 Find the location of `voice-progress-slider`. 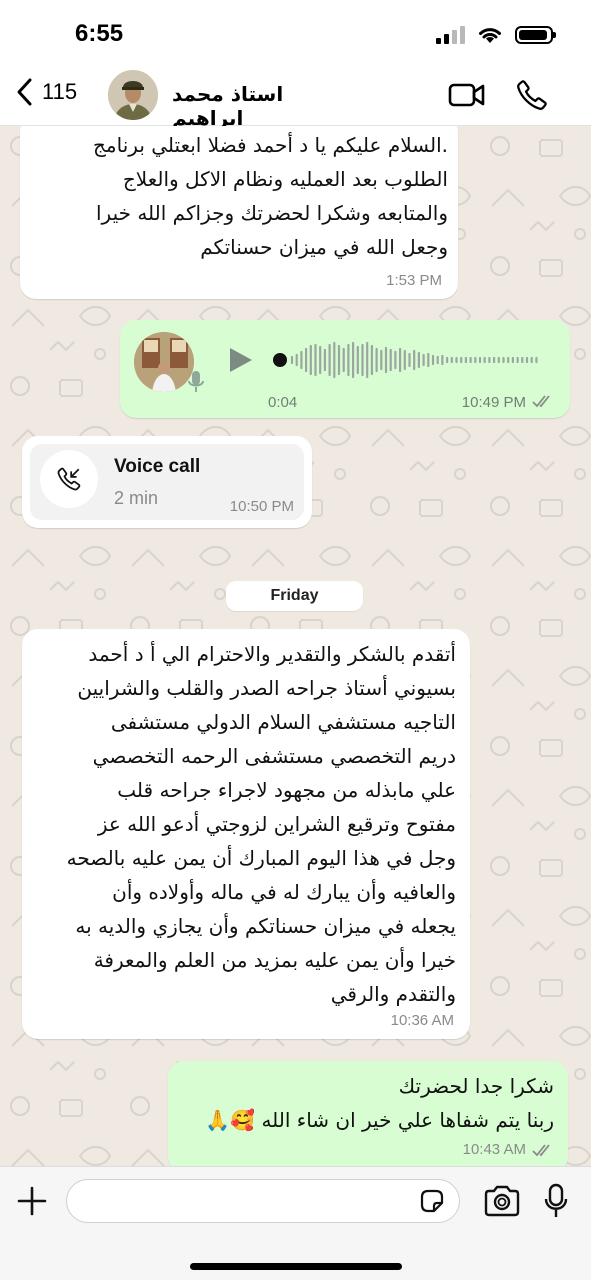

voice-progress-slider is located at coordinates (410, 360).